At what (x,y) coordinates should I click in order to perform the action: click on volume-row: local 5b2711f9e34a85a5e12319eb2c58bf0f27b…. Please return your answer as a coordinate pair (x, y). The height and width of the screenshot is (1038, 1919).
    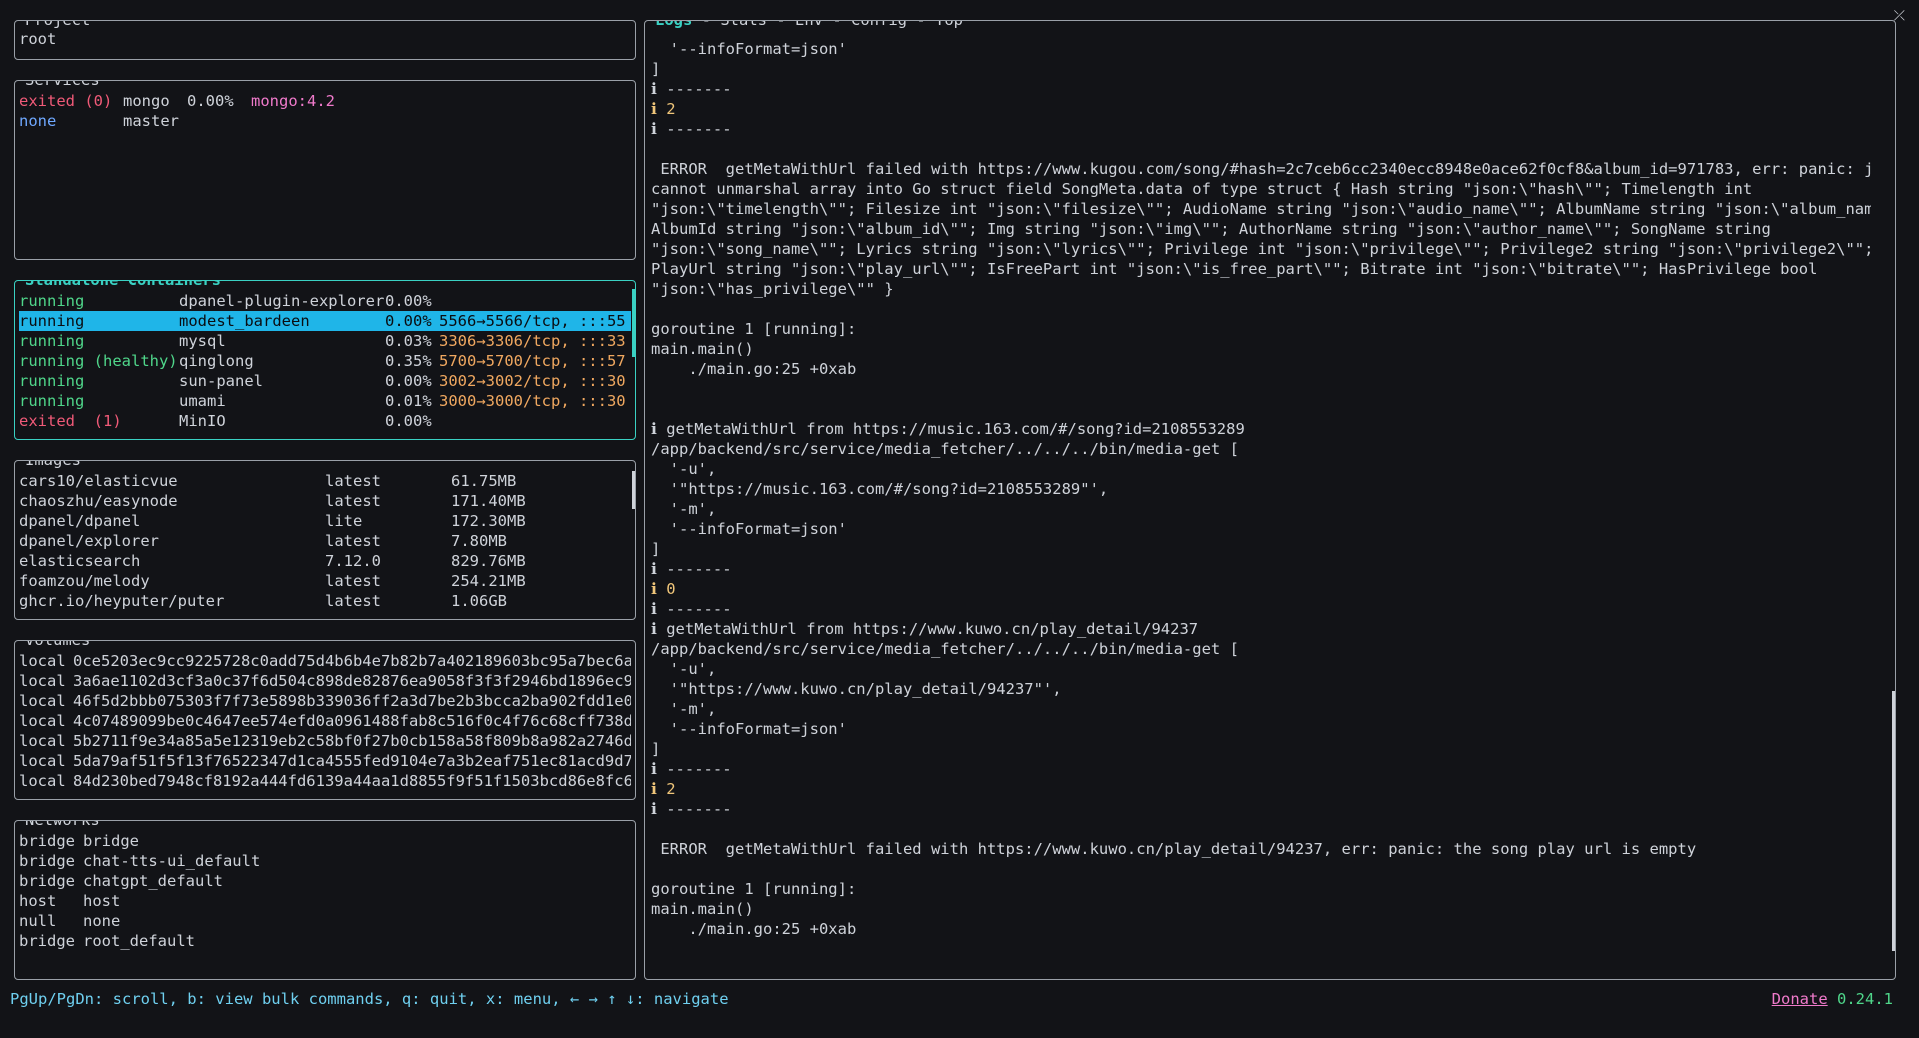
    Looking at the image, I should click on (325, 741).